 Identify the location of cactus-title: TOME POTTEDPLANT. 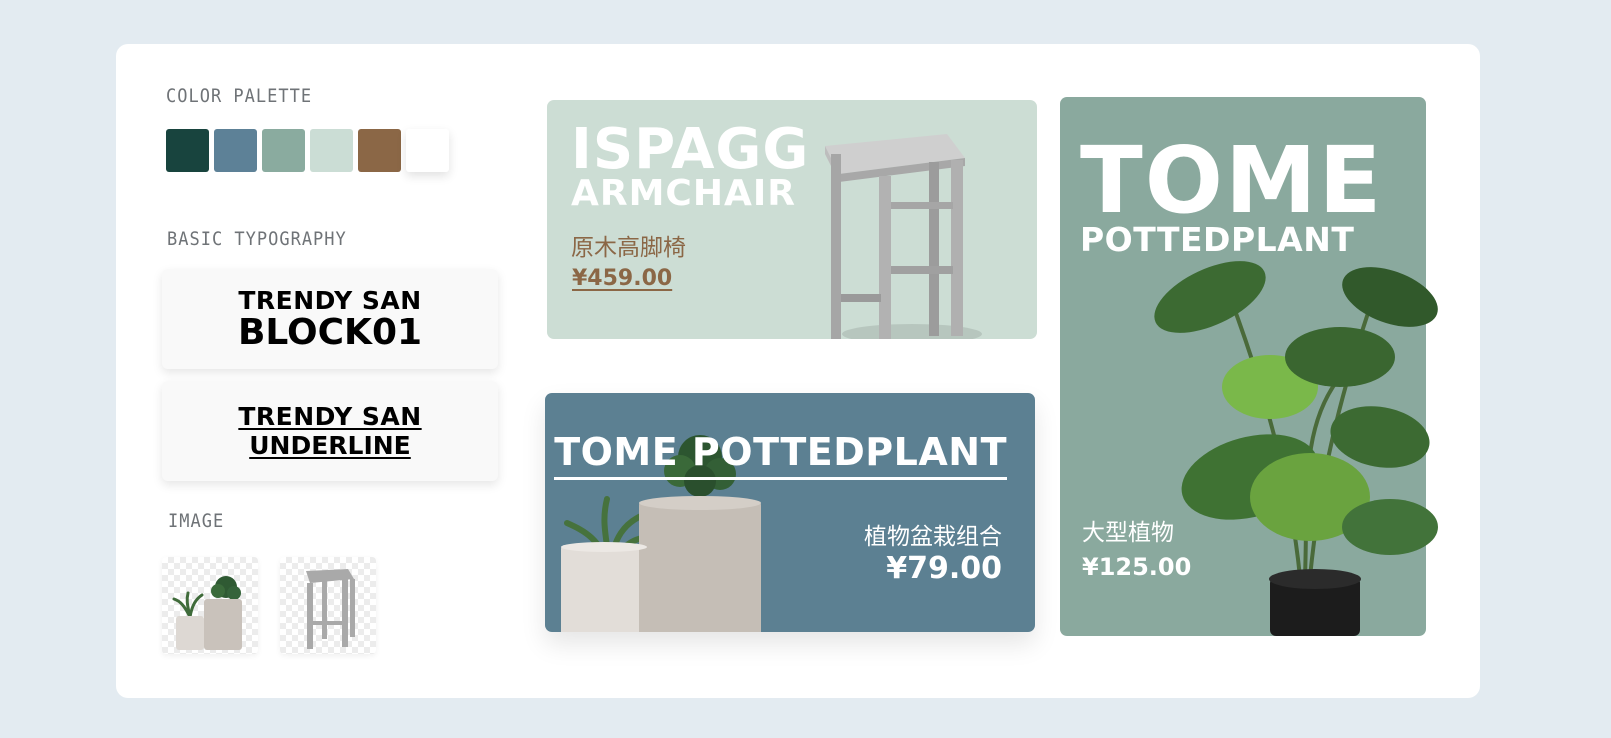
(780, 456).